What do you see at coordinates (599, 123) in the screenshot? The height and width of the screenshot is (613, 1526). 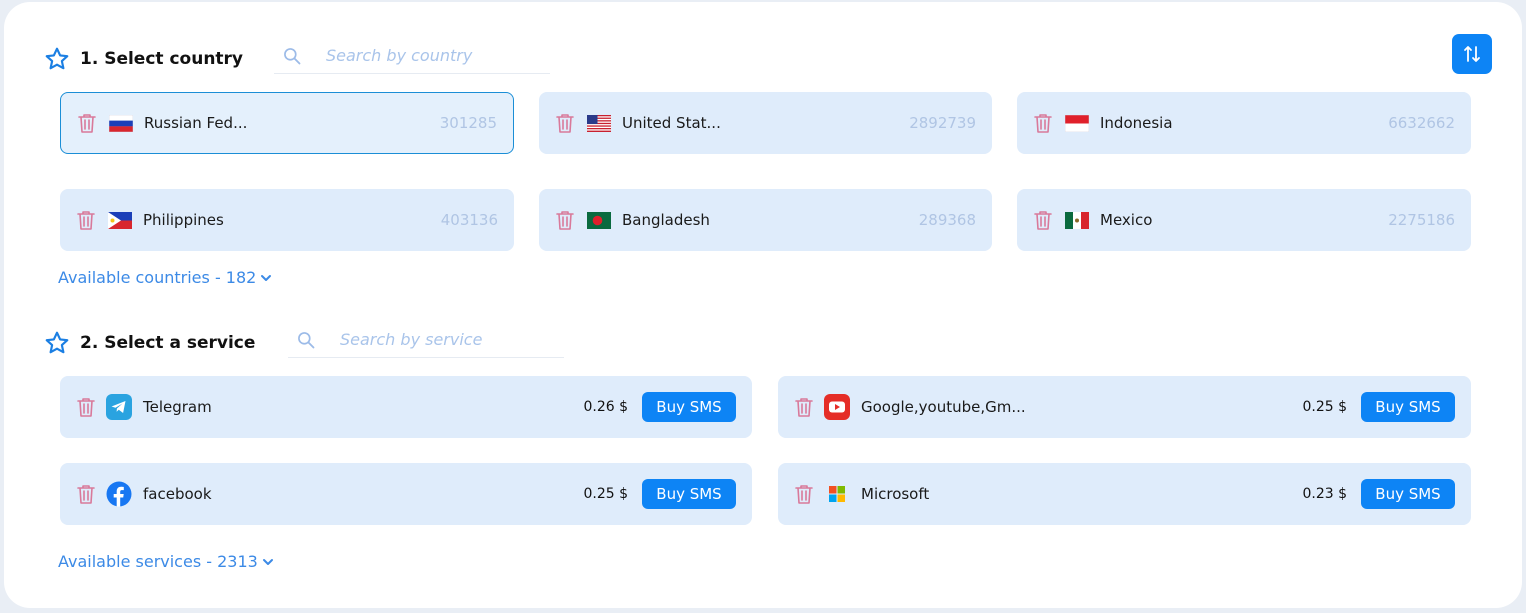 I see `flag-usa-icon` at bounding box center [599, 123].